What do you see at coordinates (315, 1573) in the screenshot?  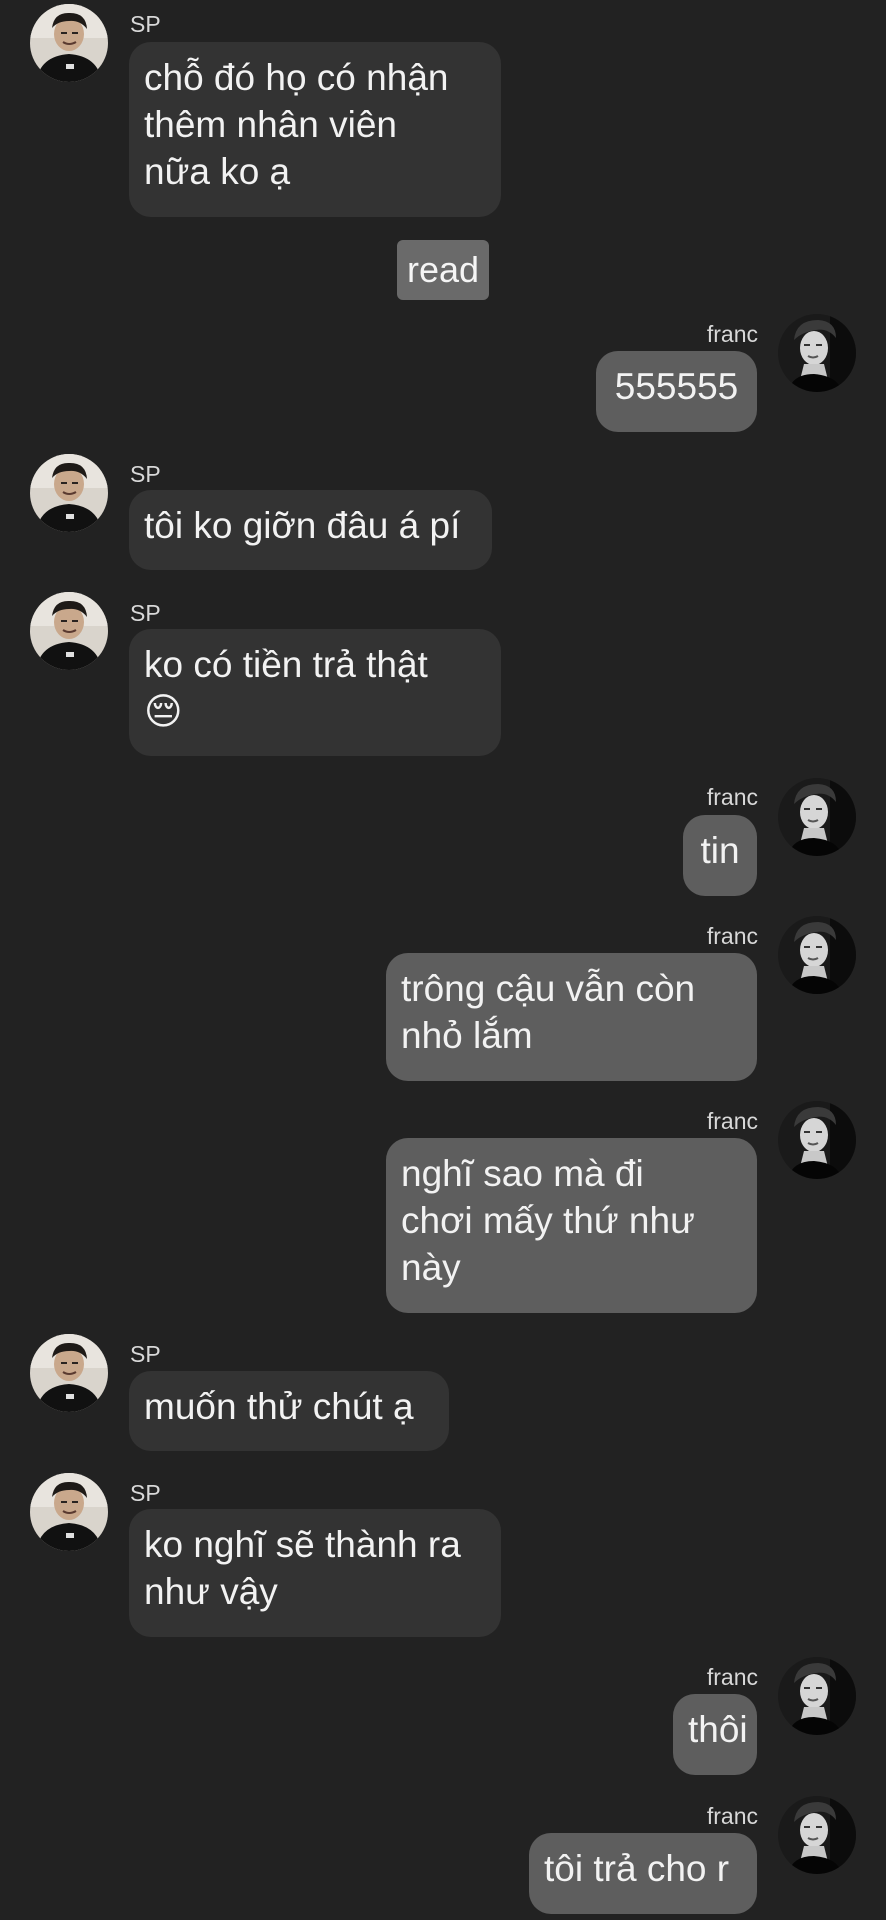 I see `message-bubble-incoming: ko nghĩ sẽ thành ra như vậy` at bounding box center [315, 1573].